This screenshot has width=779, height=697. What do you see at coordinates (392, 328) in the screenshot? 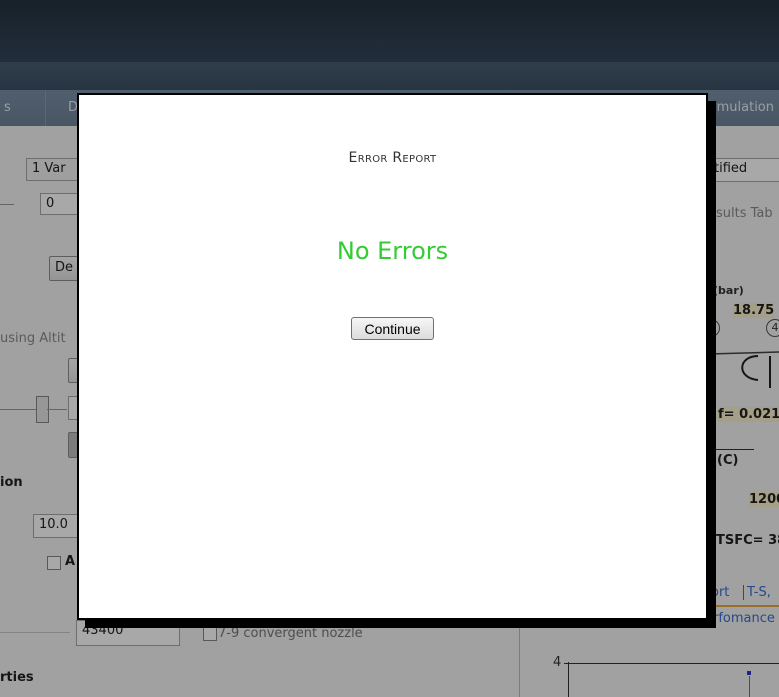
I see `continue-button: Continue` at bounding box center [392, 328].